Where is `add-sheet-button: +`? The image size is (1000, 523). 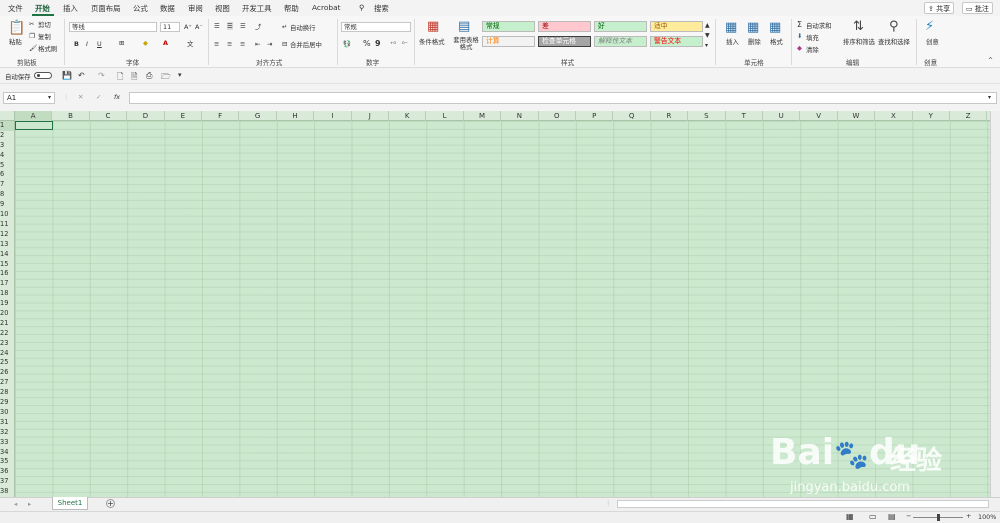 add-sheet-button: + is located at coordinates (110, 503).